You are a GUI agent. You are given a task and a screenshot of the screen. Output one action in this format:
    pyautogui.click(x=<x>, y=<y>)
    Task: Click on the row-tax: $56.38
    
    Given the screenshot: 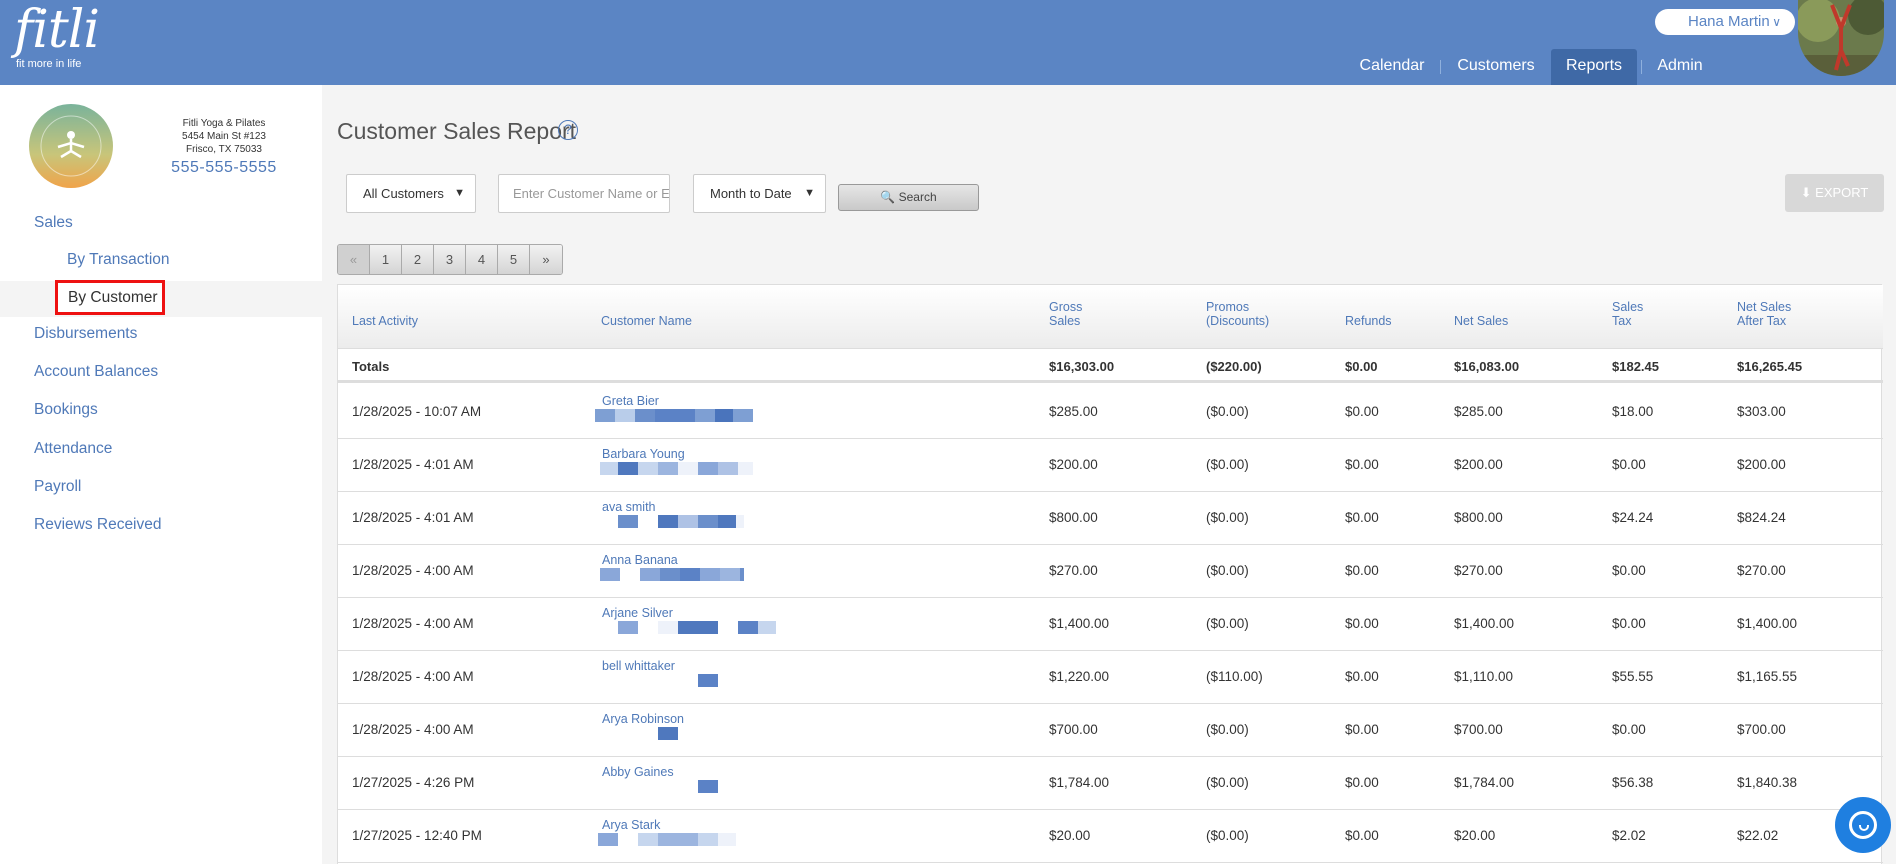 What is the action you would take?
    pyautogui.click(x=1633, y=782)
    